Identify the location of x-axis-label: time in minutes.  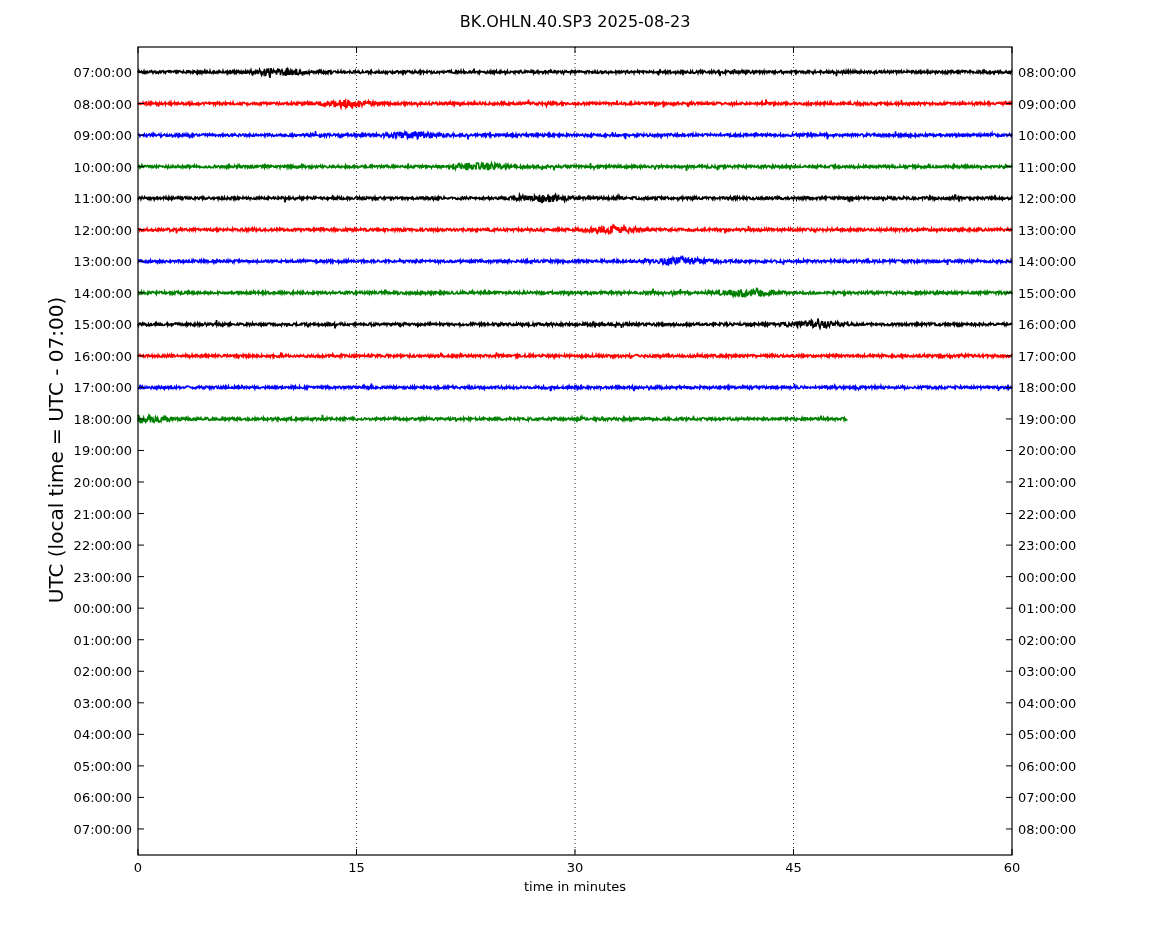
(575, 886).